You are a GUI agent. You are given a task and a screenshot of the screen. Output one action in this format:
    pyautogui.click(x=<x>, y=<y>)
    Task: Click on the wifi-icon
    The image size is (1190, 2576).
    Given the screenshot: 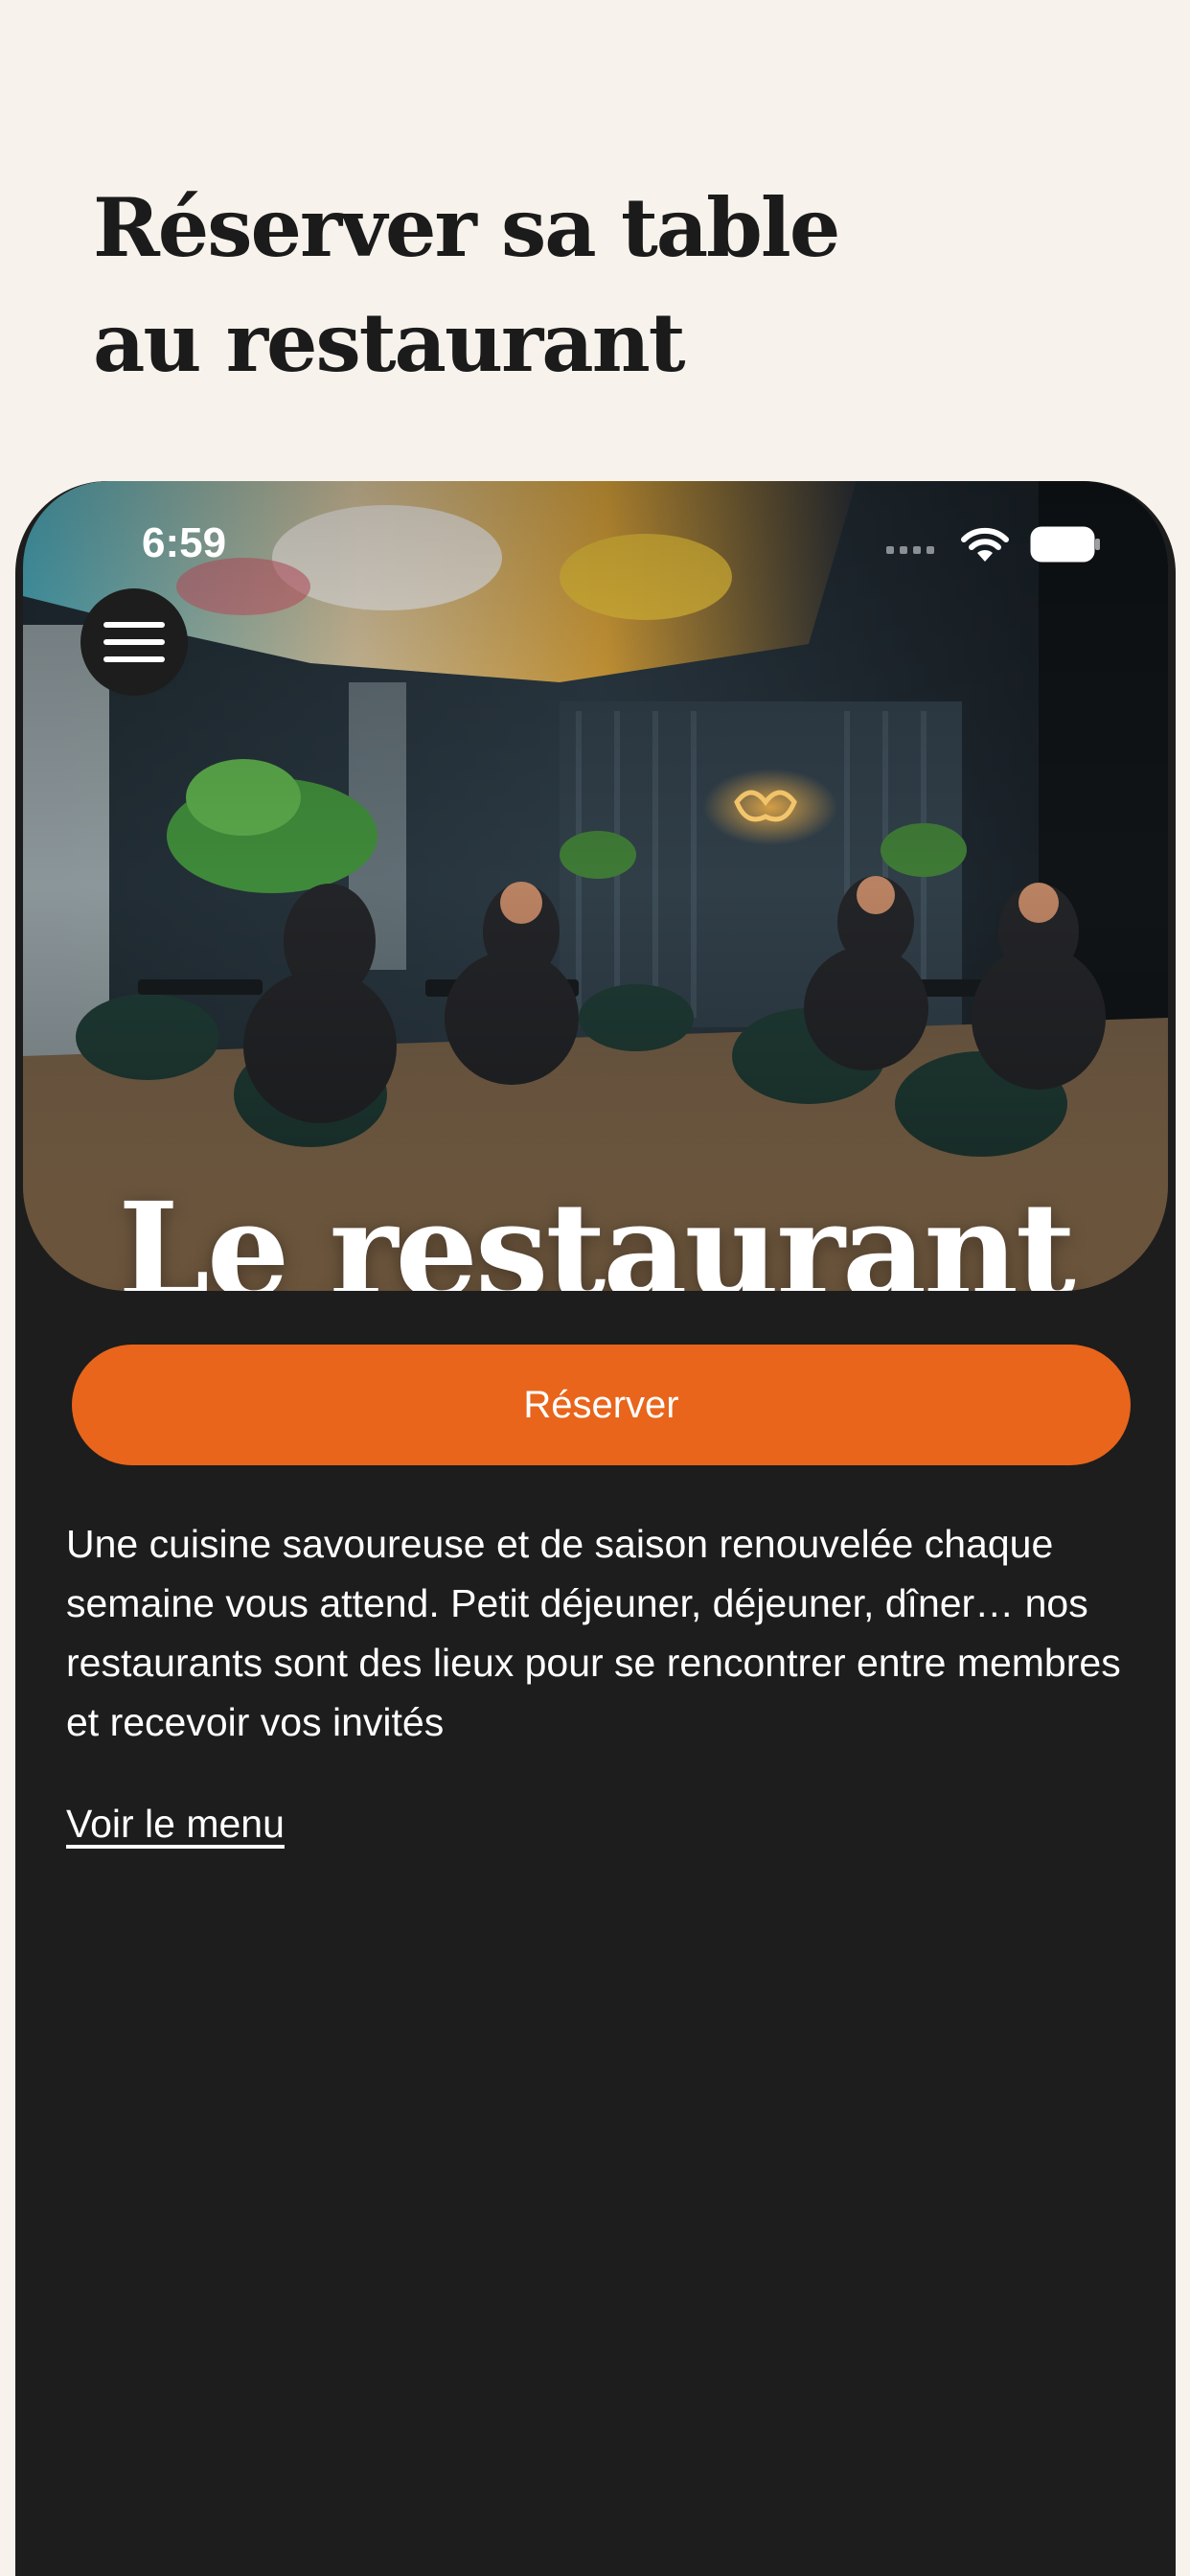 What is the action you would take?
    pyautogui.click(x=985, y=544)
    